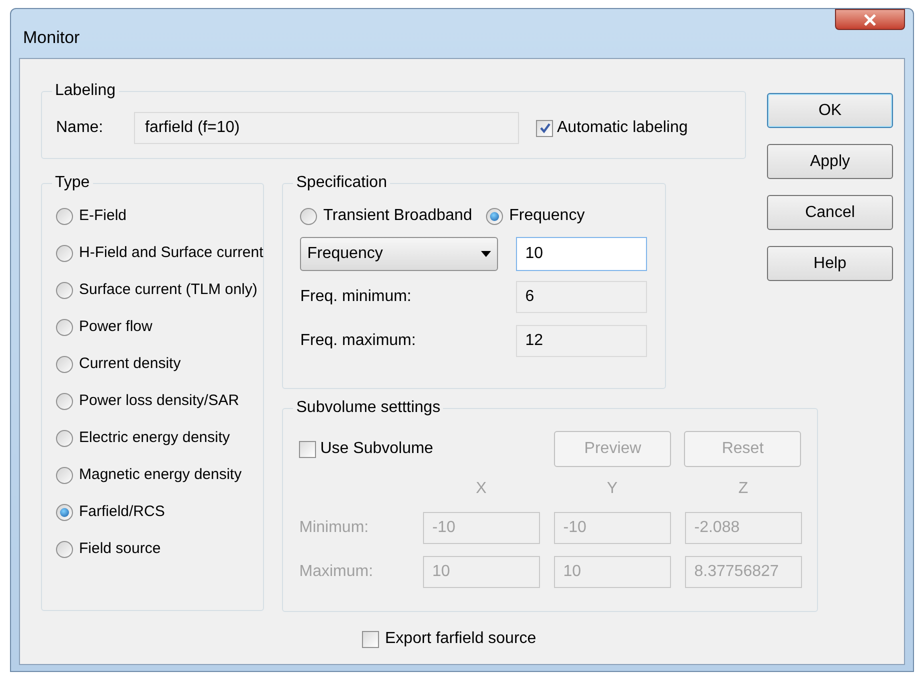  What do you see at coordinates (80, 128) in the screenshot?
I see `name-label: Name:` at bounding box center [80, 128].